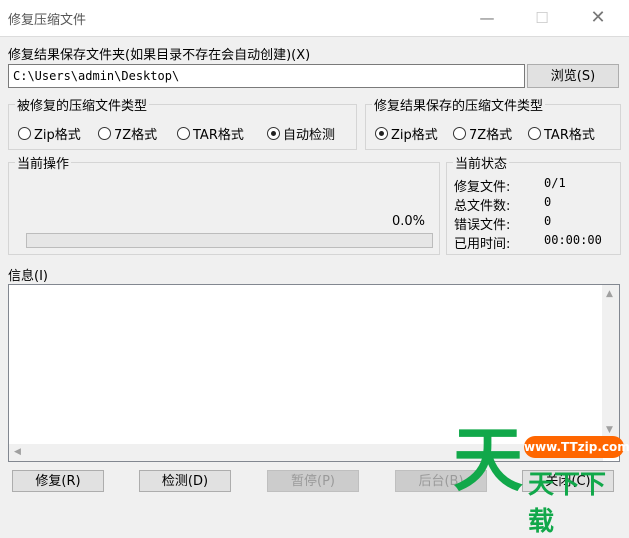 This screenshot has width=629, height=538. I want to click on progress-bar, so click(229, 240).